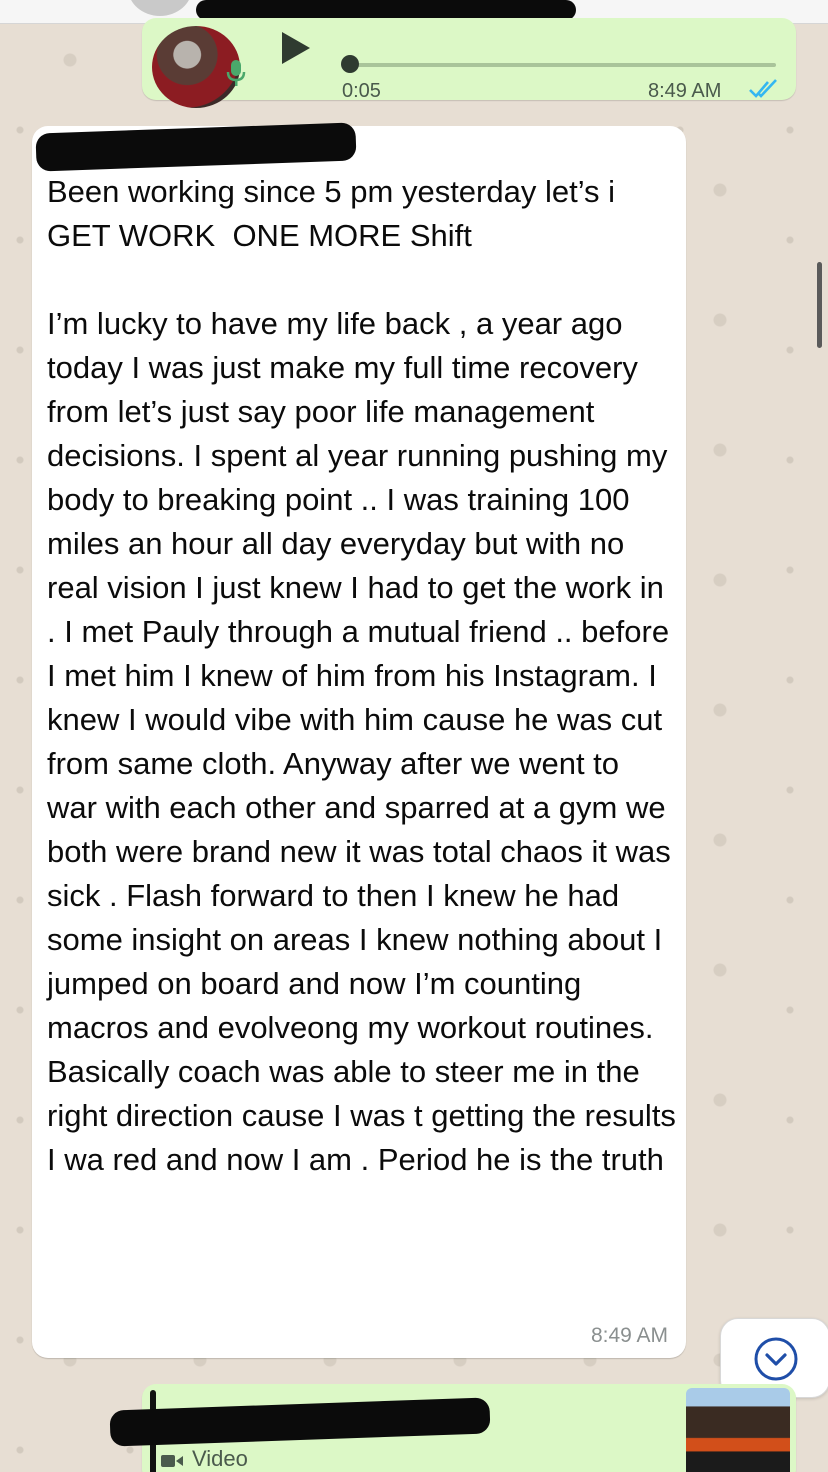 The width and height of the screenshot is (828, 1472). Describe the element at coordinates (562, 65) in the screenshot. I see `voice-progress-track` at that location.